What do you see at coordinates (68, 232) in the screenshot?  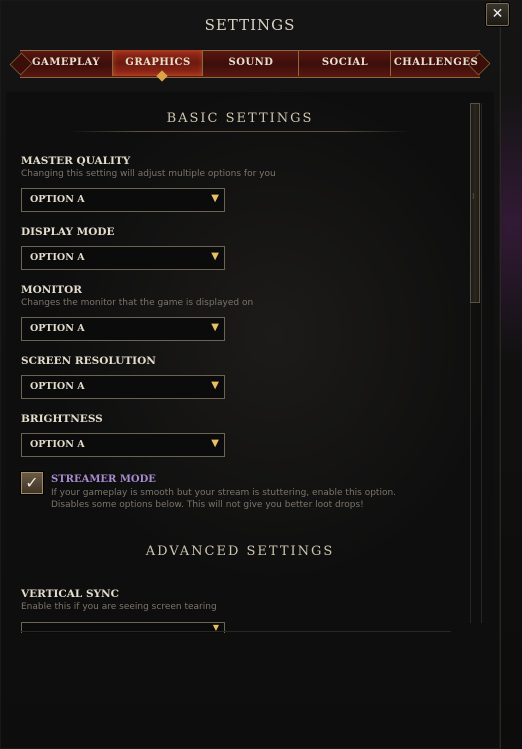 I see `display-mode-label: DISPLAY MODE` at bounding box center [68, 232].